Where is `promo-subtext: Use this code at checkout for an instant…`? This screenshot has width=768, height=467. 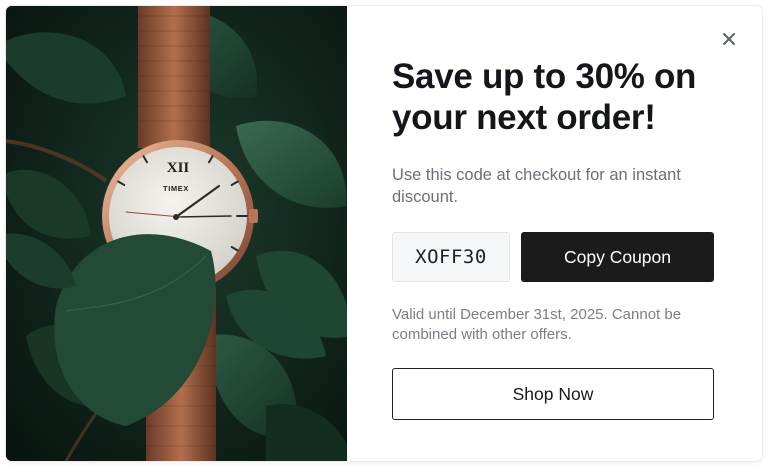
promo-subtext: Use this code at checkout for an instant… is located at coordinates (536, 186).